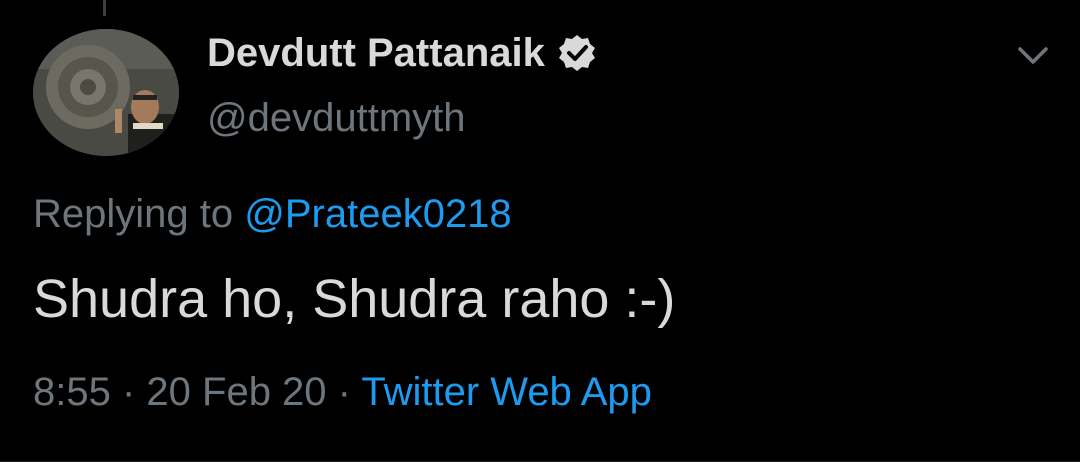 This screenshot has width=1080, height=462. I want to click on chevron-down-icon, so click(1033, 55).